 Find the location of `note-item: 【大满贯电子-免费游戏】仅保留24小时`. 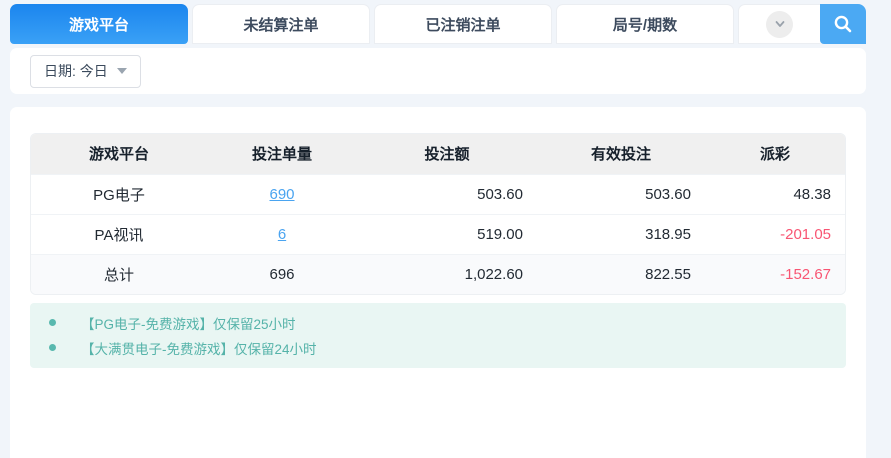

note-item: 【大满贯电子-免费游戏】仅保留24小时 is located at coordinates (438, 347).